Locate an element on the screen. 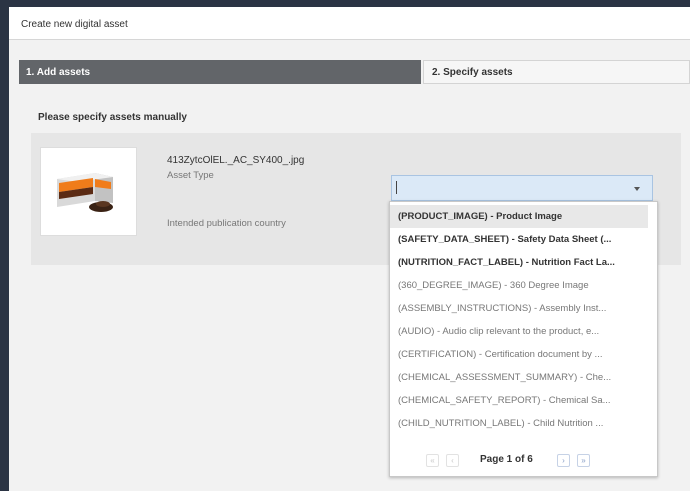 The image size is (690, 491). dialog-title: Create new digital asset is located at coordinates (74, 24).